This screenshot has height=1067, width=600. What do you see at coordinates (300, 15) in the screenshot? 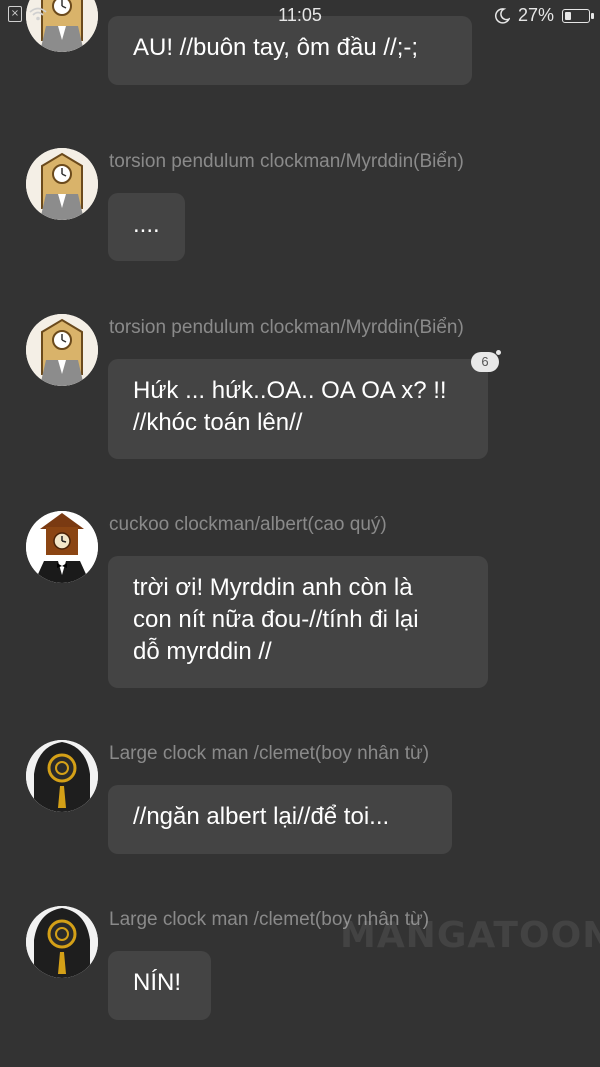
I see `status-bar: × 11:05 27%` at bounding box center [300, 15].